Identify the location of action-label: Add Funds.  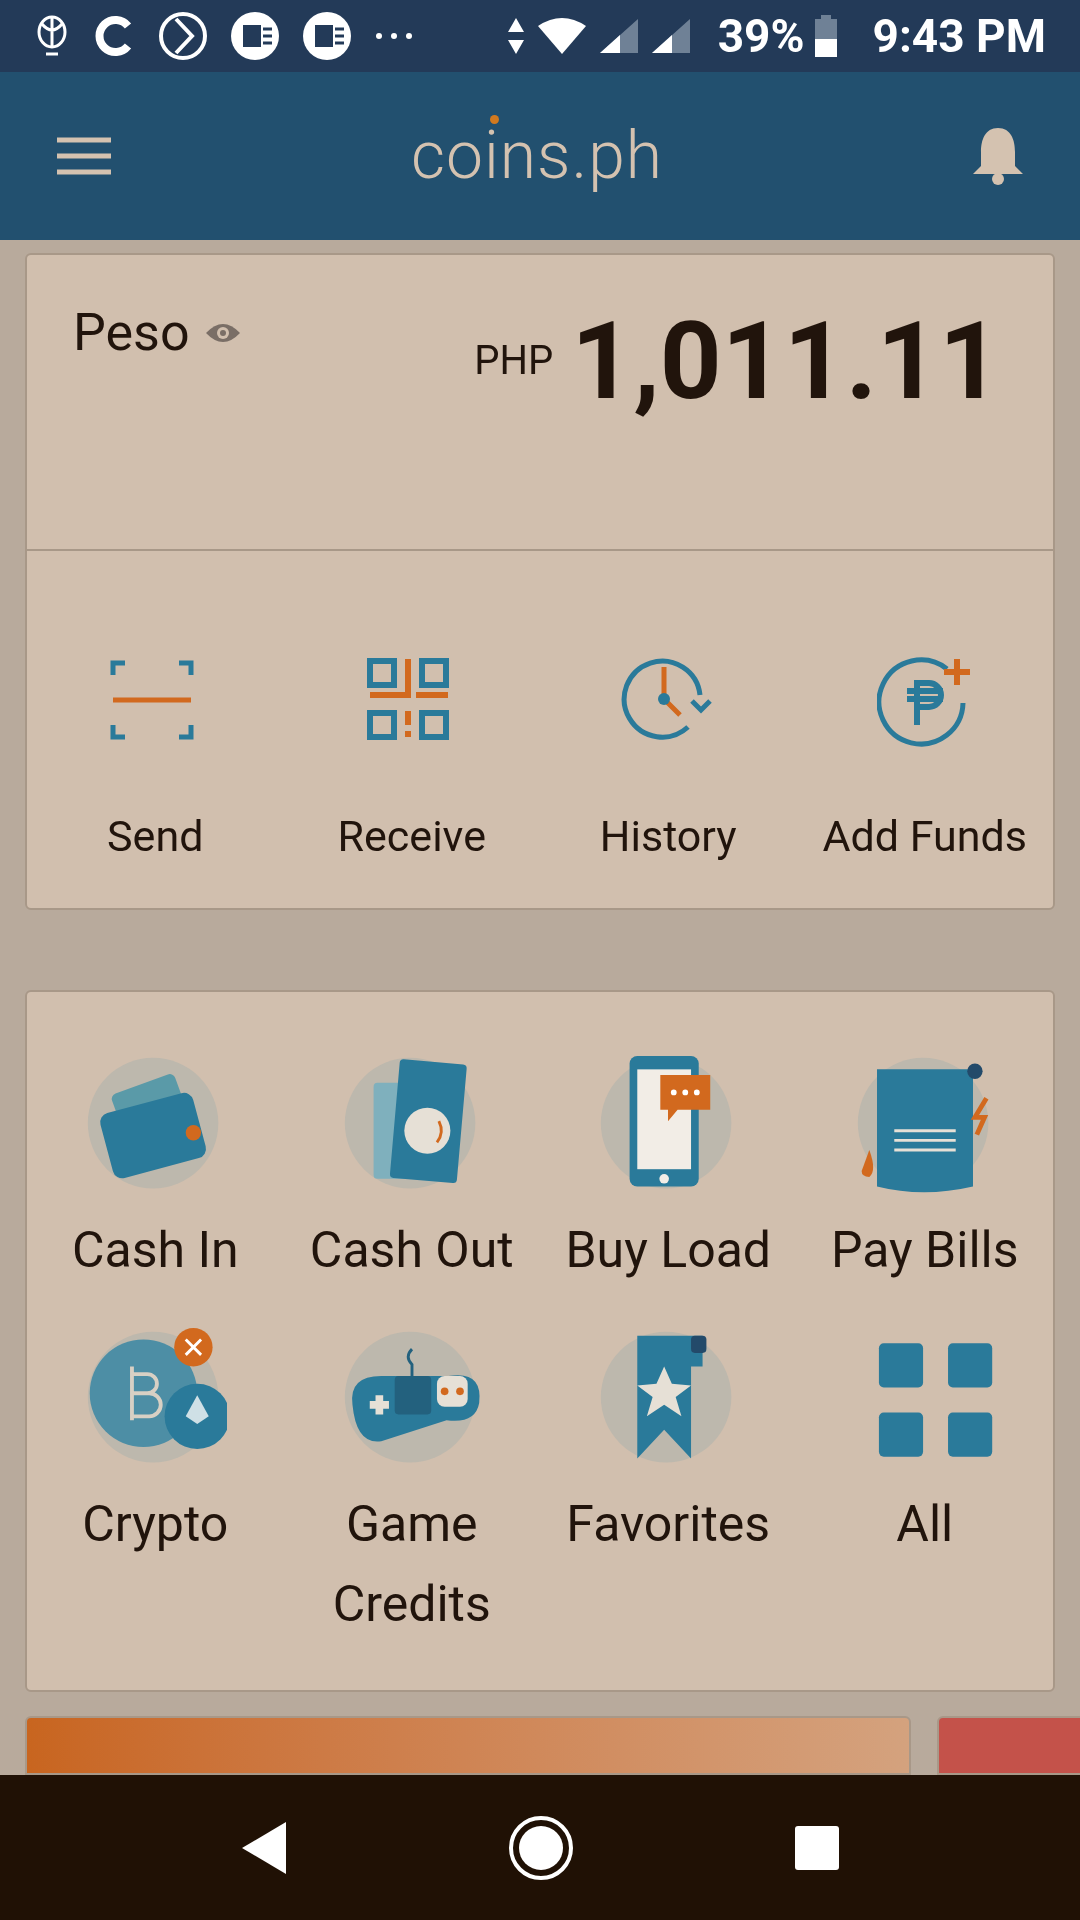
(924, 836).